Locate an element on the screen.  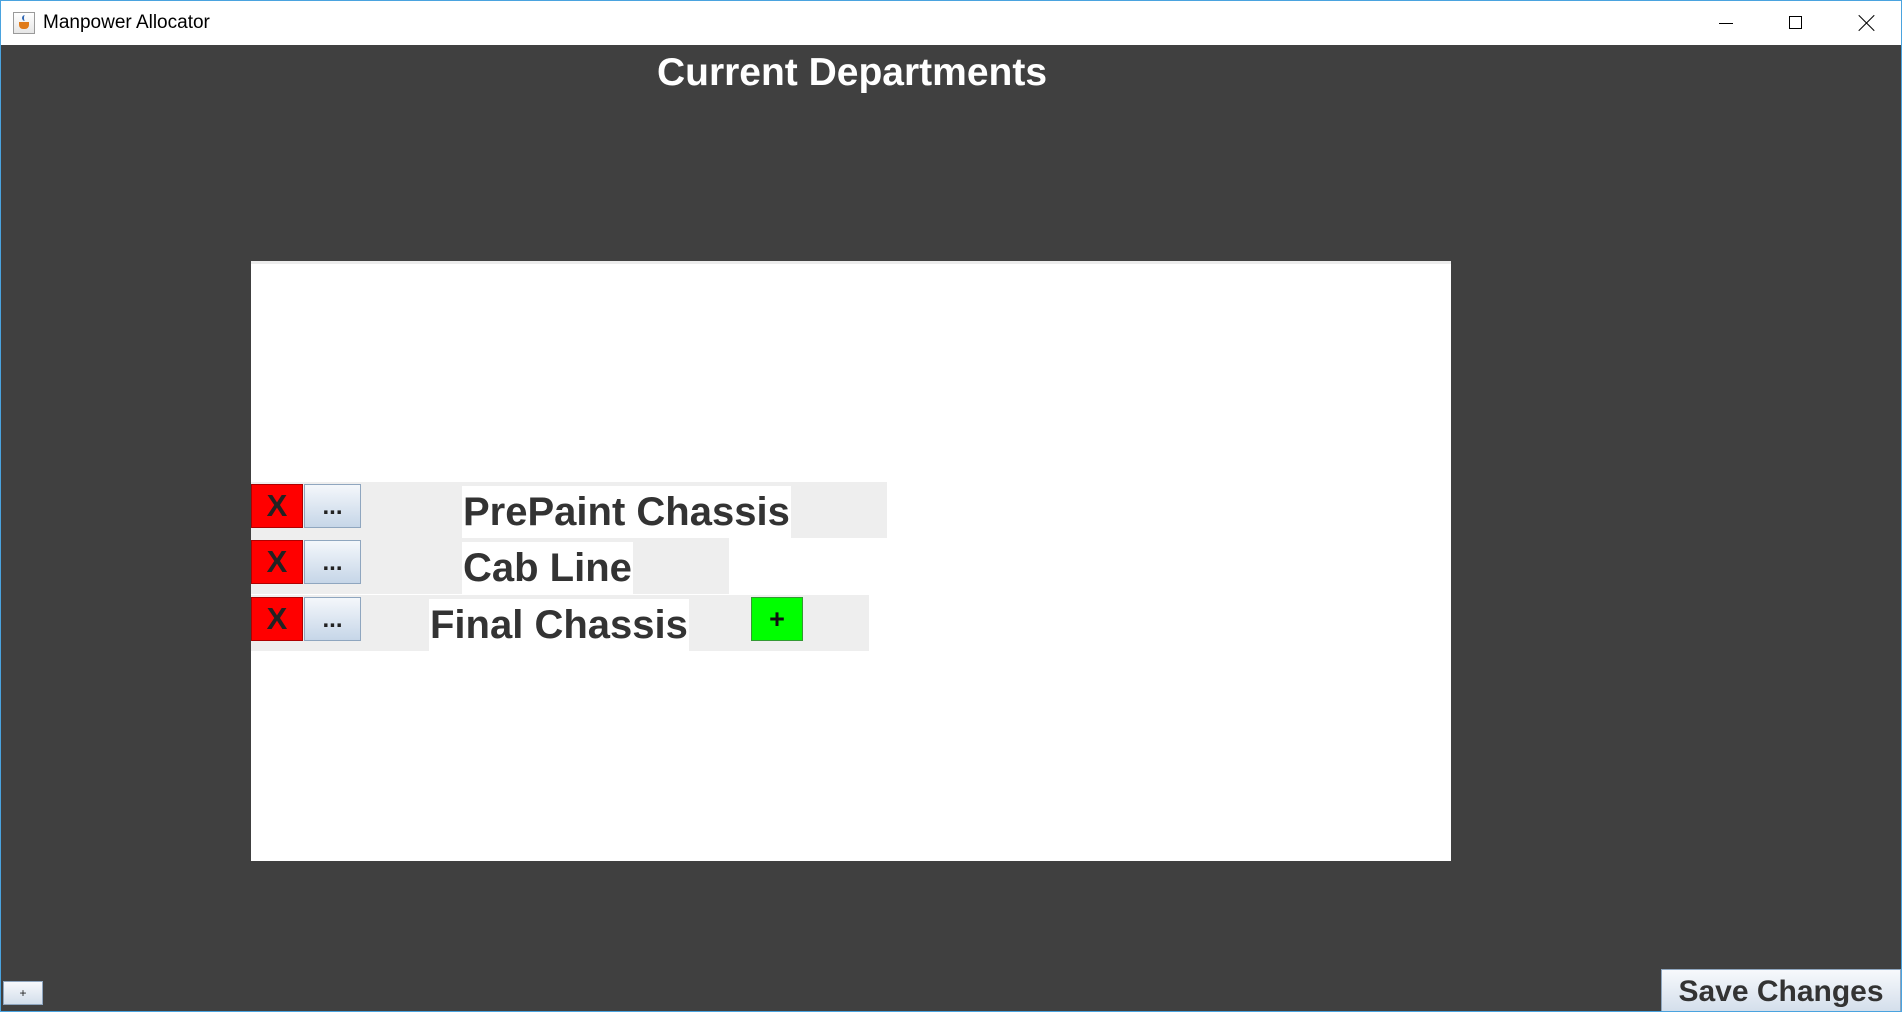
add-department-button: + is located at coordinates (777, 619).